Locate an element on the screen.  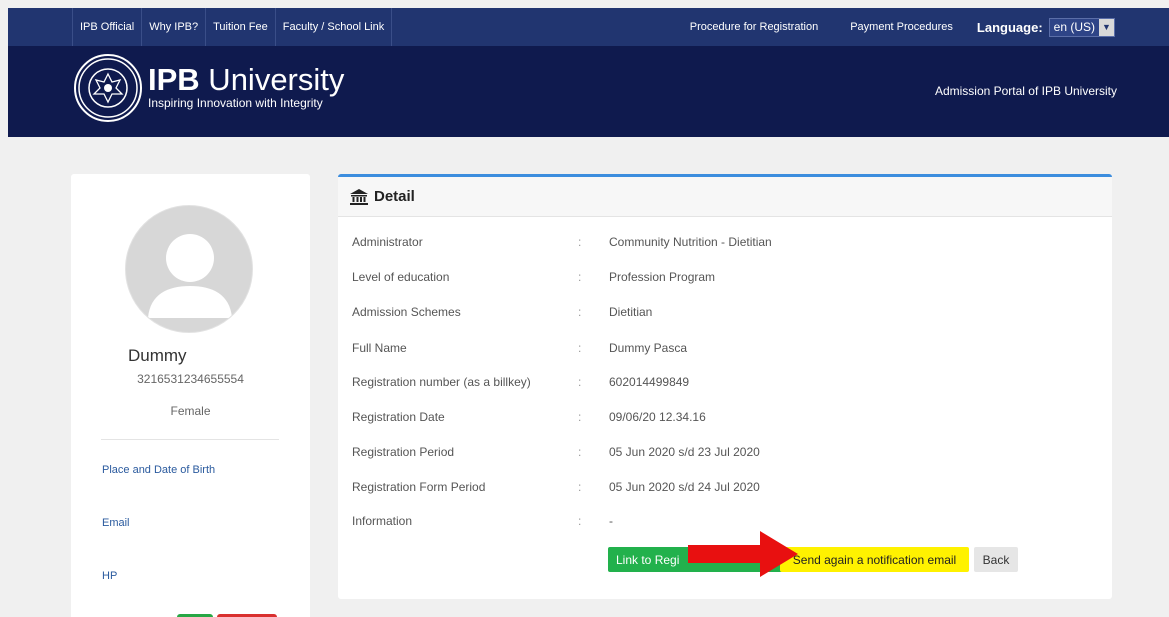
detail-row-education: Level of education: Profession Program is located at coordinates (534, 277).